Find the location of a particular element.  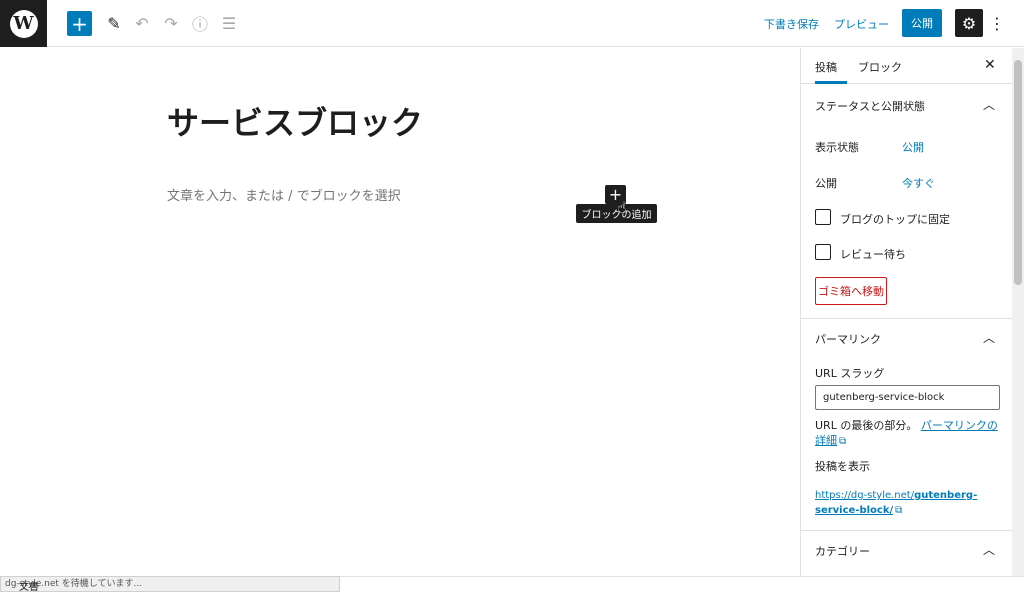

sidebar-tabs: 投稿 ブロック ✕ is located at coordinates (906, 66).